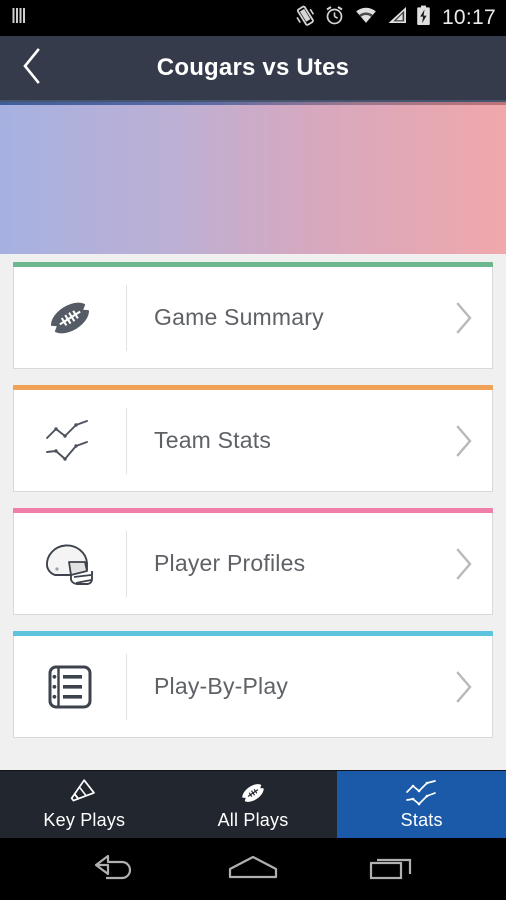 The width and height of the screenshot is (506, 900). What do you see at coordinates (423, 18) in the screenshot?
I see `battery-charging-icon` at bounding box center [423, 18].